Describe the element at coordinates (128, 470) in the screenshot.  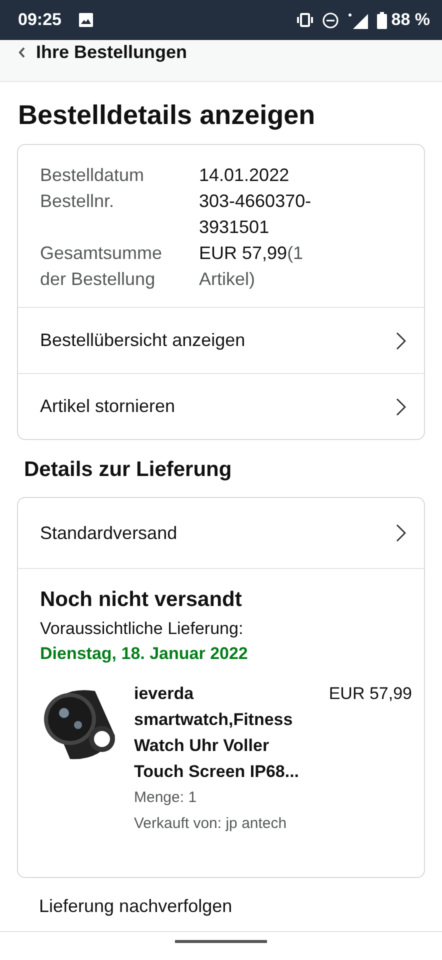
I see `section-heading: Details zur Lieferung` at that location.